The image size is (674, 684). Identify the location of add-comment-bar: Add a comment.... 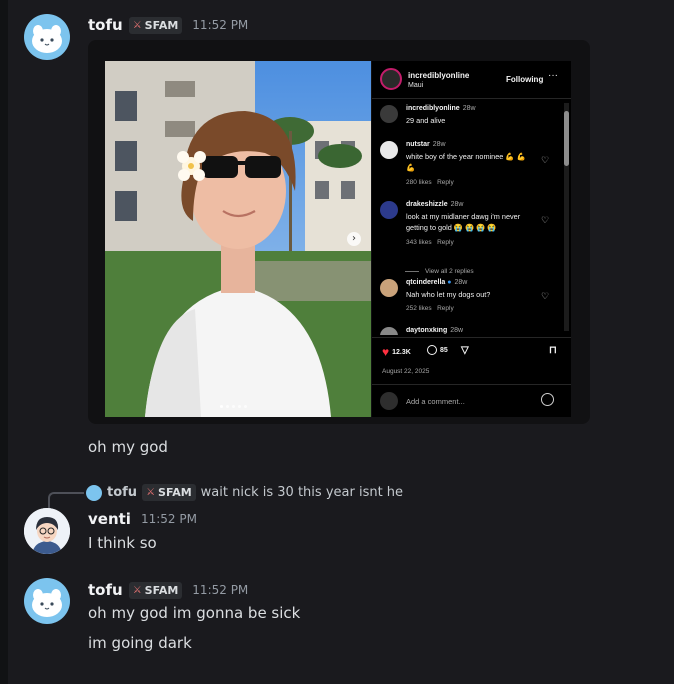
(471, 401).